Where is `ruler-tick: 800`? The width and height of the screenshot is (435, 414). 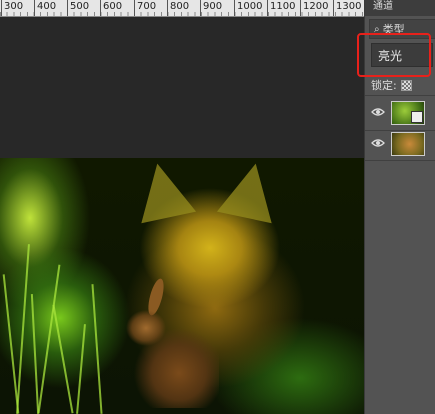
ruler-tick: 800 is located at coordinates (180, 6).